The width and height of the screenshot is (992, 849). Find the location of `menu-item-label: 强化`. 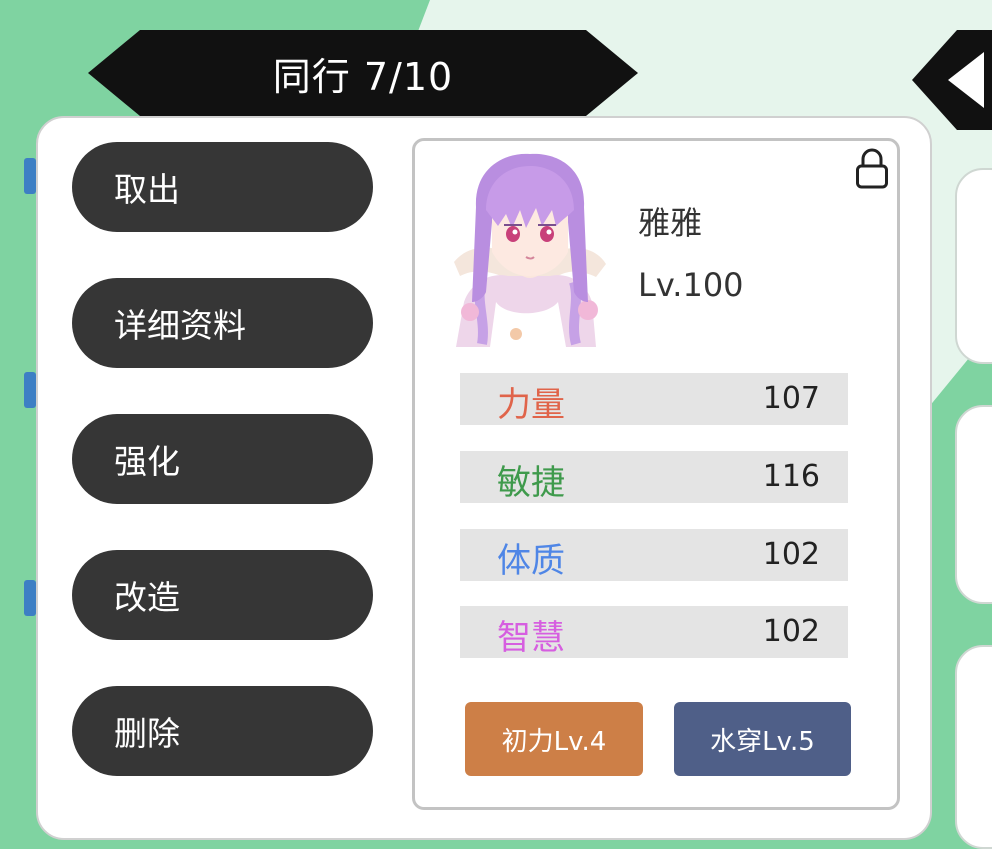

menu-item-label: 强化 is located at coordinates (147, 461).